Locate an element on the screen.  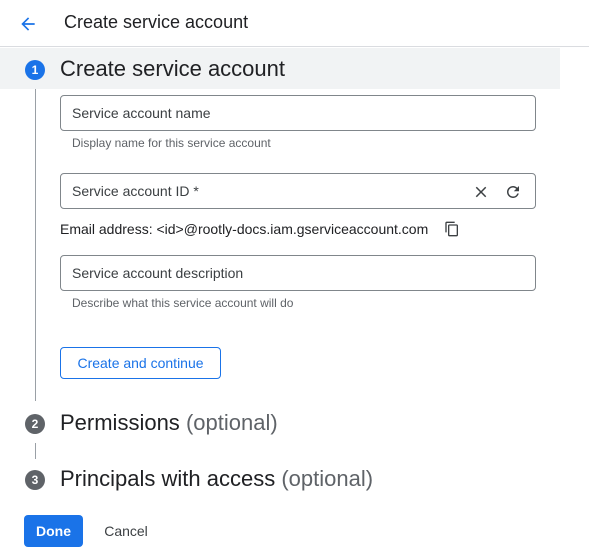
copy-icon is located at coordinates (451, 229).